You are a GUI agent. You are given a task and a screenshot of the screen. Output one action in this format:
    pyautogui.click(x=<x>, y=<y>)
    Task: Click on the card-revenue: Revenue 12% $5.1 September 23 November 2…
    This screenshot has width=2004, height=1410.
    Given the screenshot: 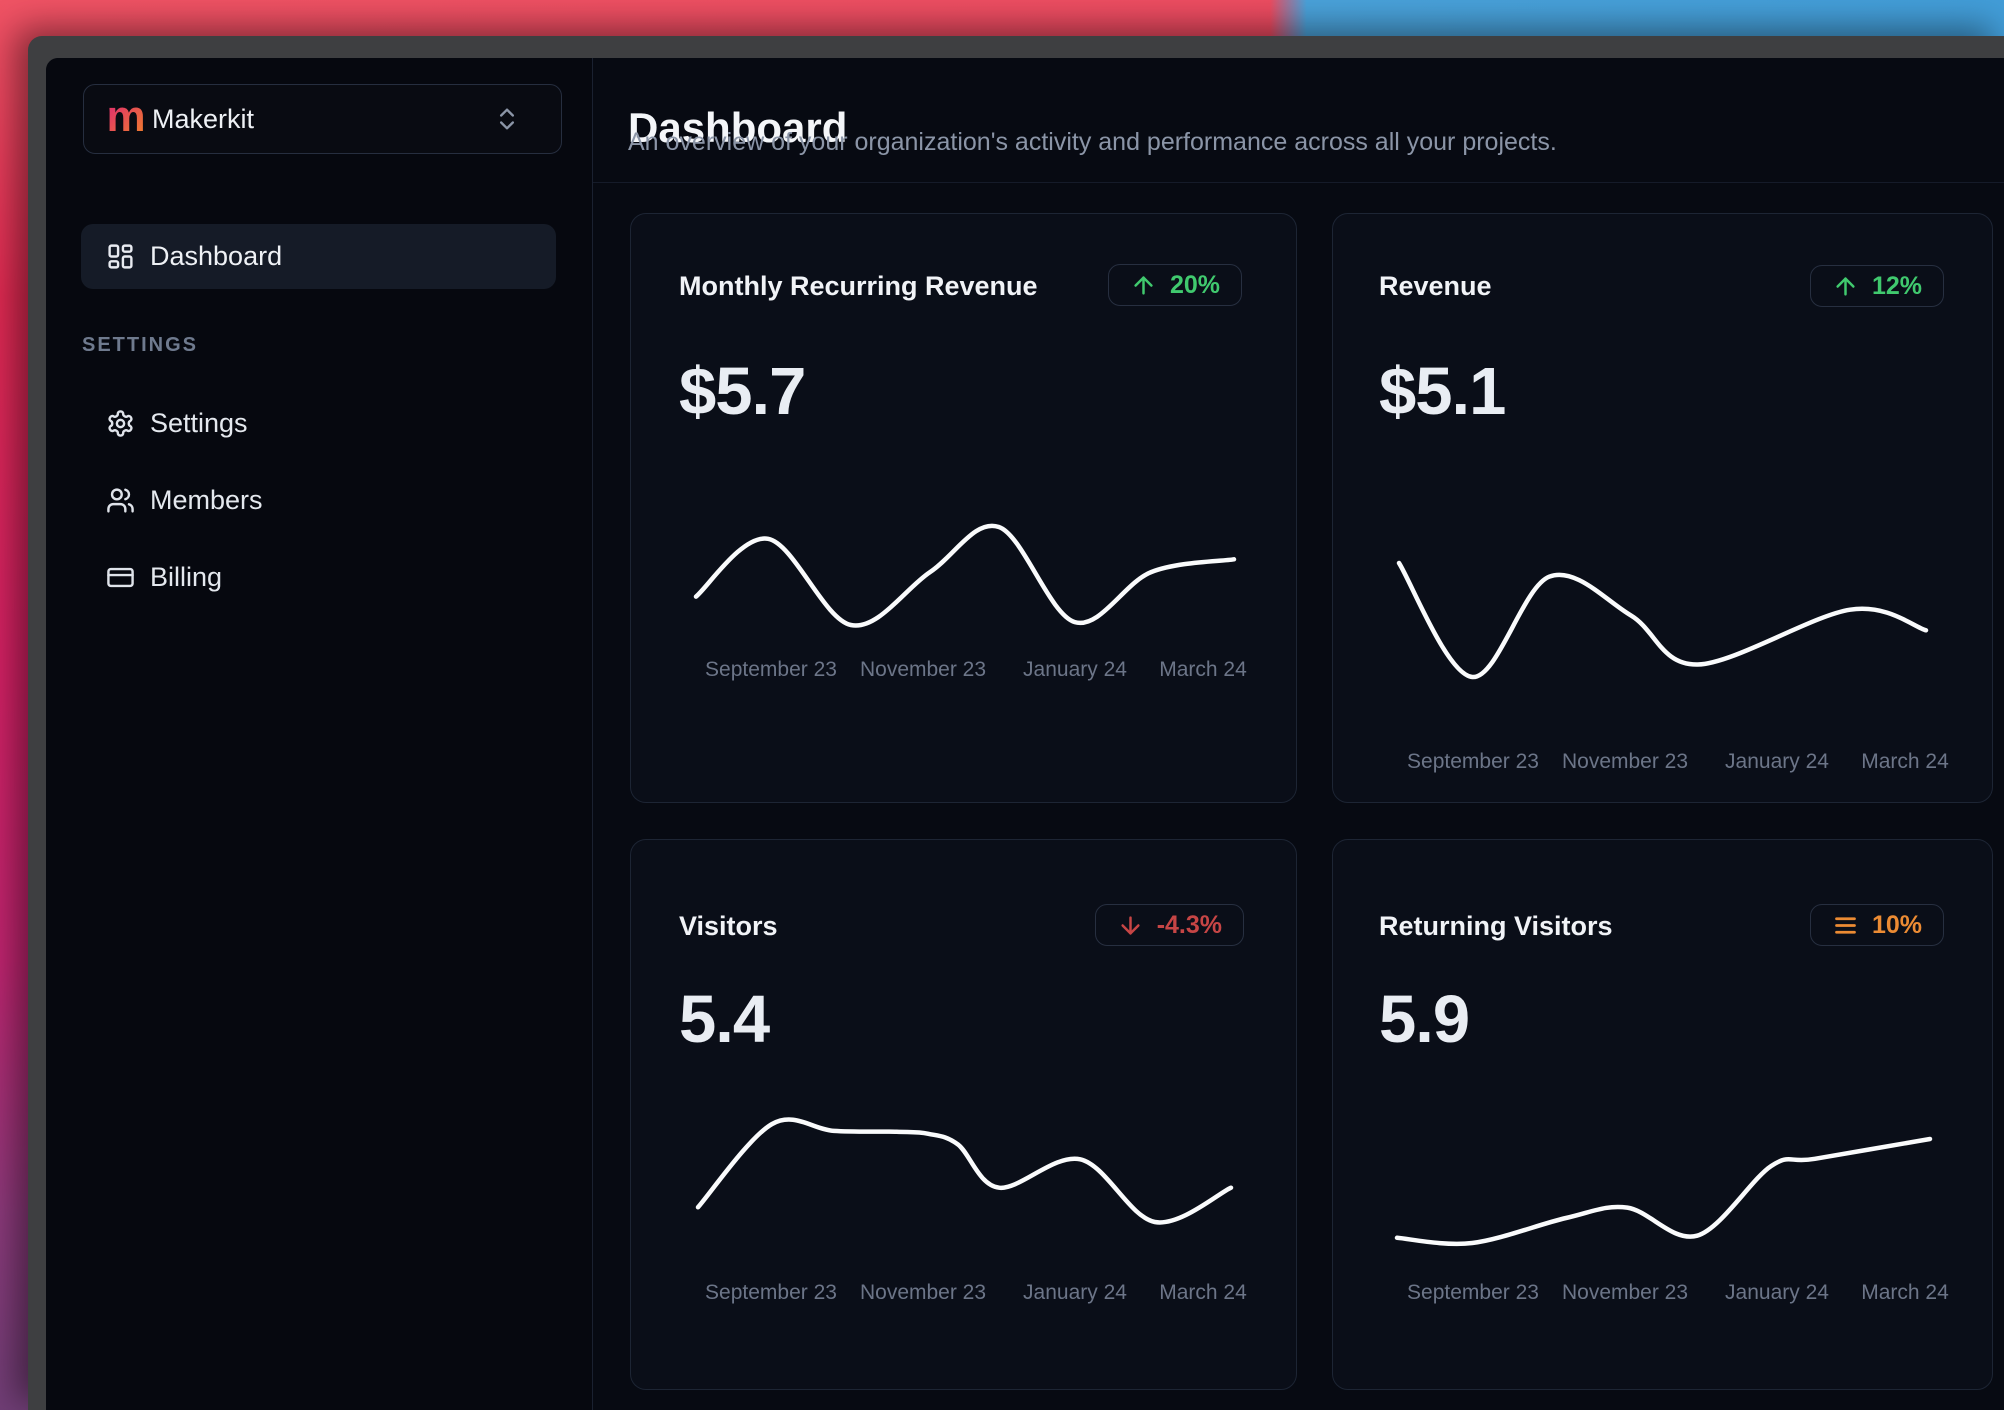 What is the action you would take?
    pyautogui.click(x=1662, y=508)
    